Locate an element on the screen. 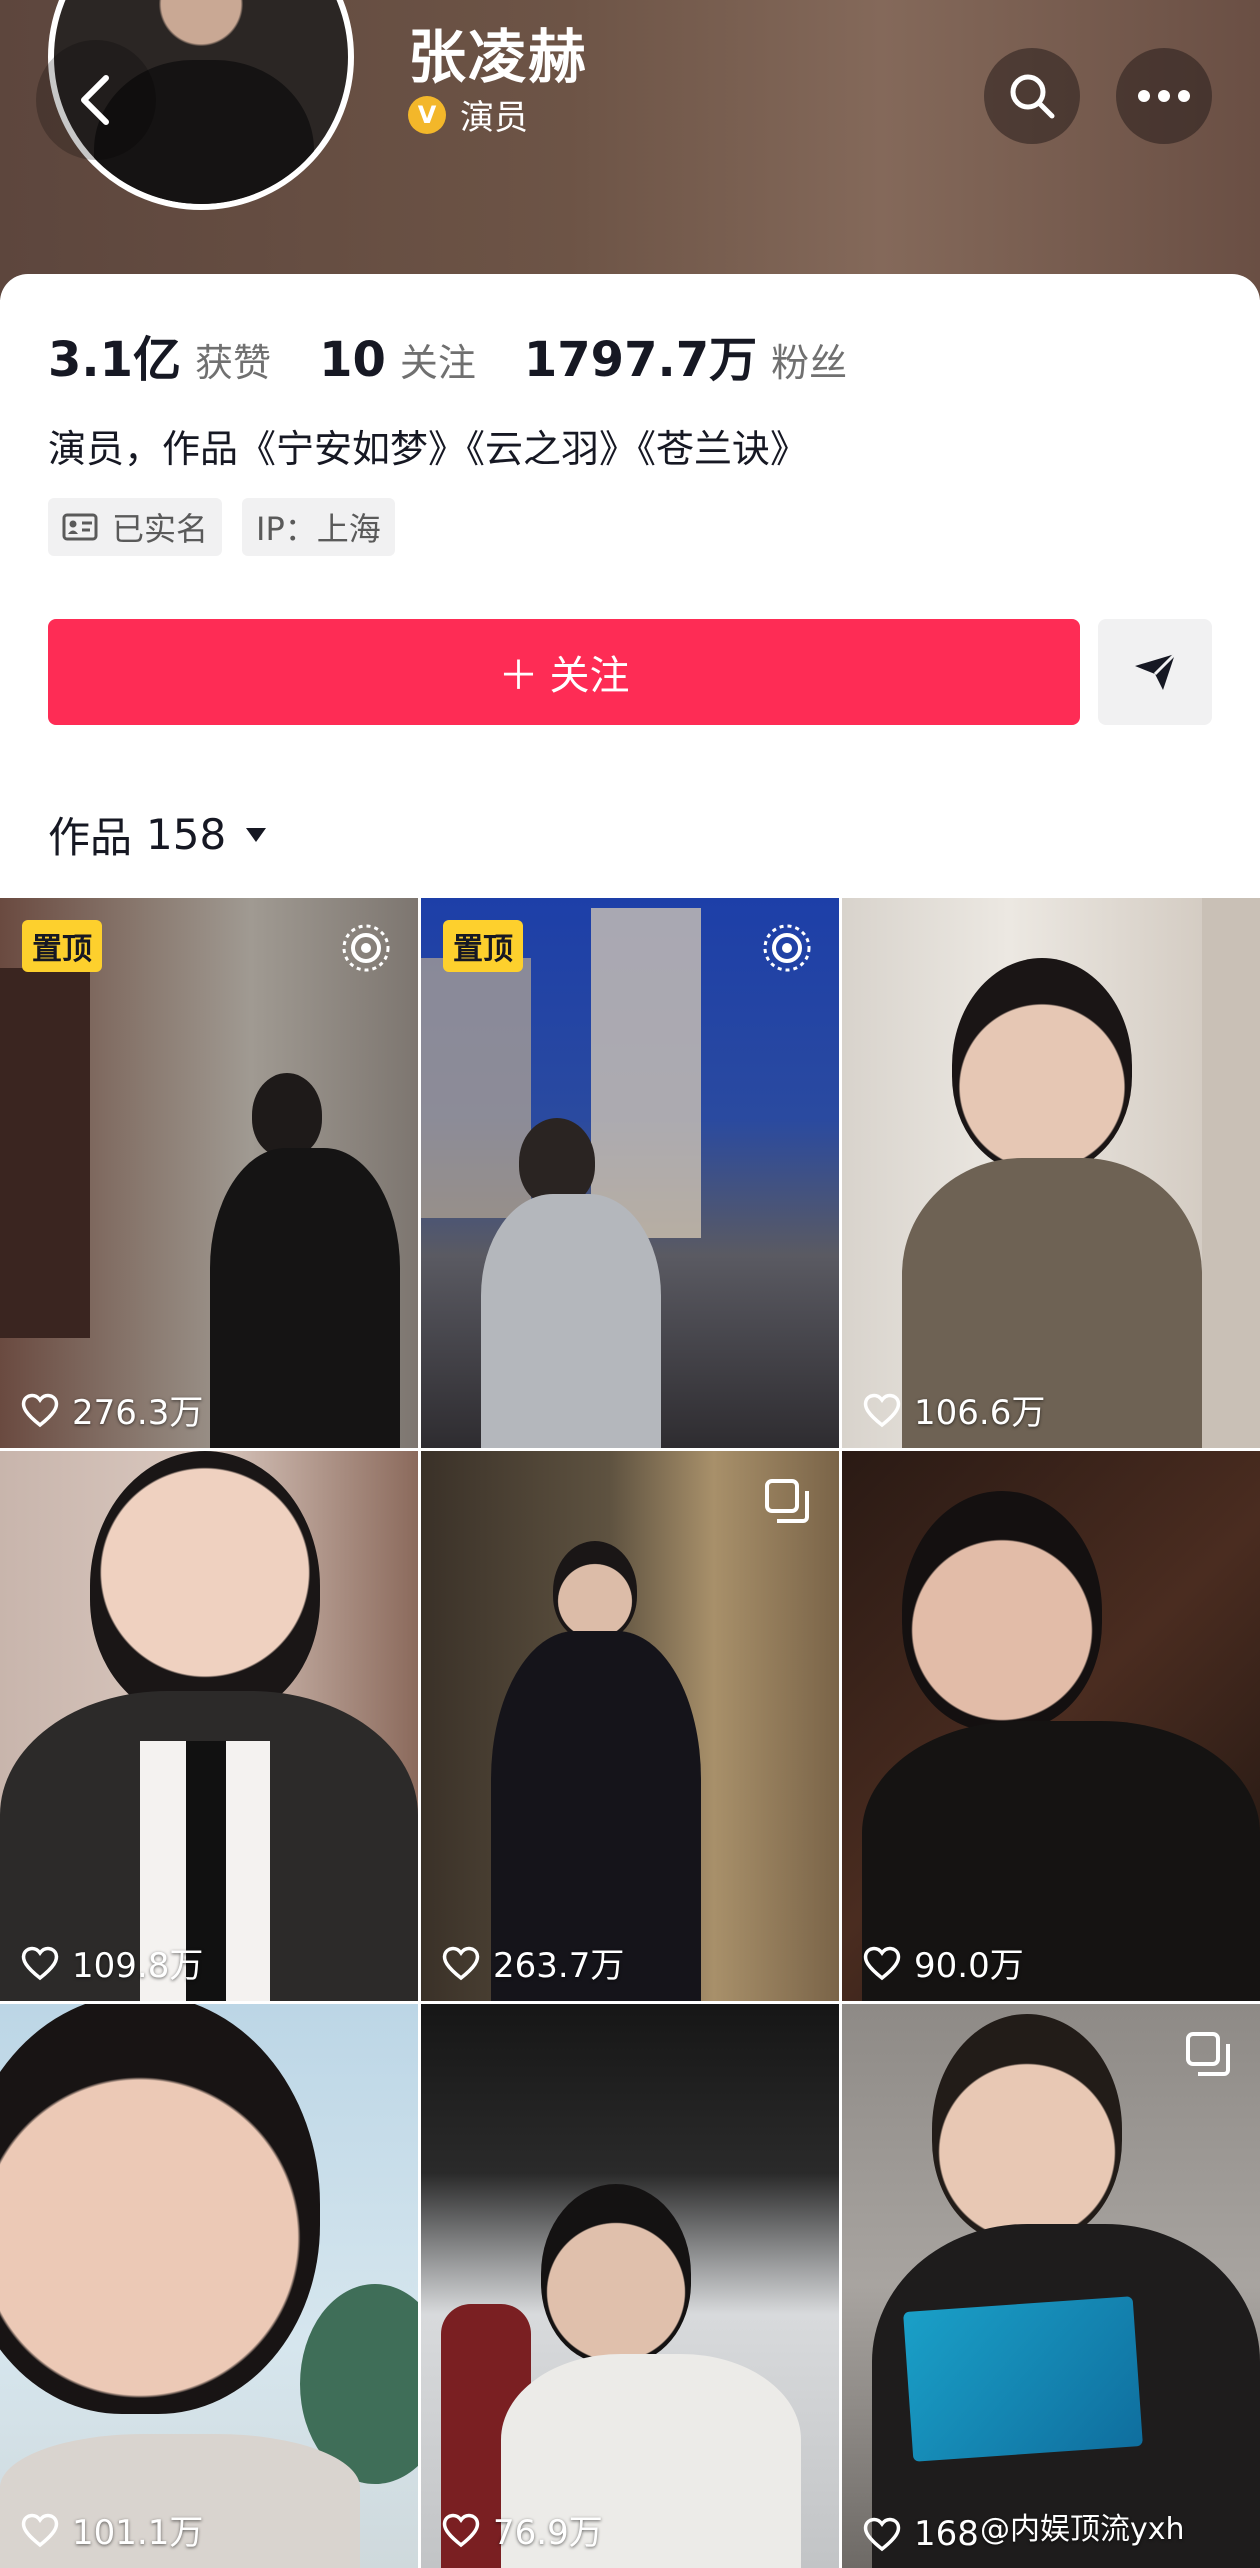 This screenshot has height=2568, width=1260. stat-fans-label: 粉丝 is located at coordinates (809, 359).